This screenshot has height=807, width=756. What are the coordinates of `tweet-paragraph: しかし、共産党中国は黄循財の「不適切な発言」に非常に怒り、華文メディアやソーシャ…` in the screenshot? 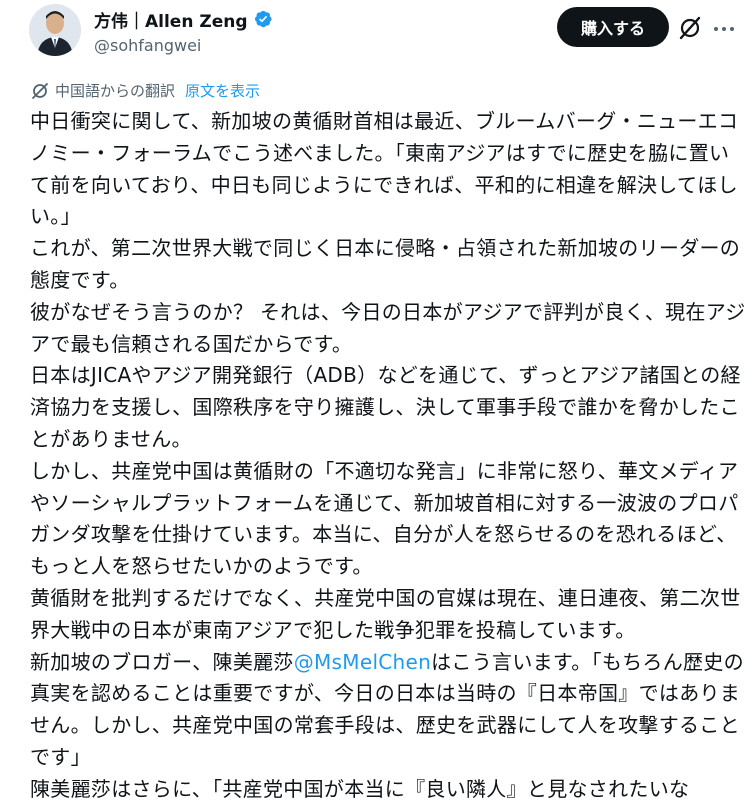 It's located at (384, 518).